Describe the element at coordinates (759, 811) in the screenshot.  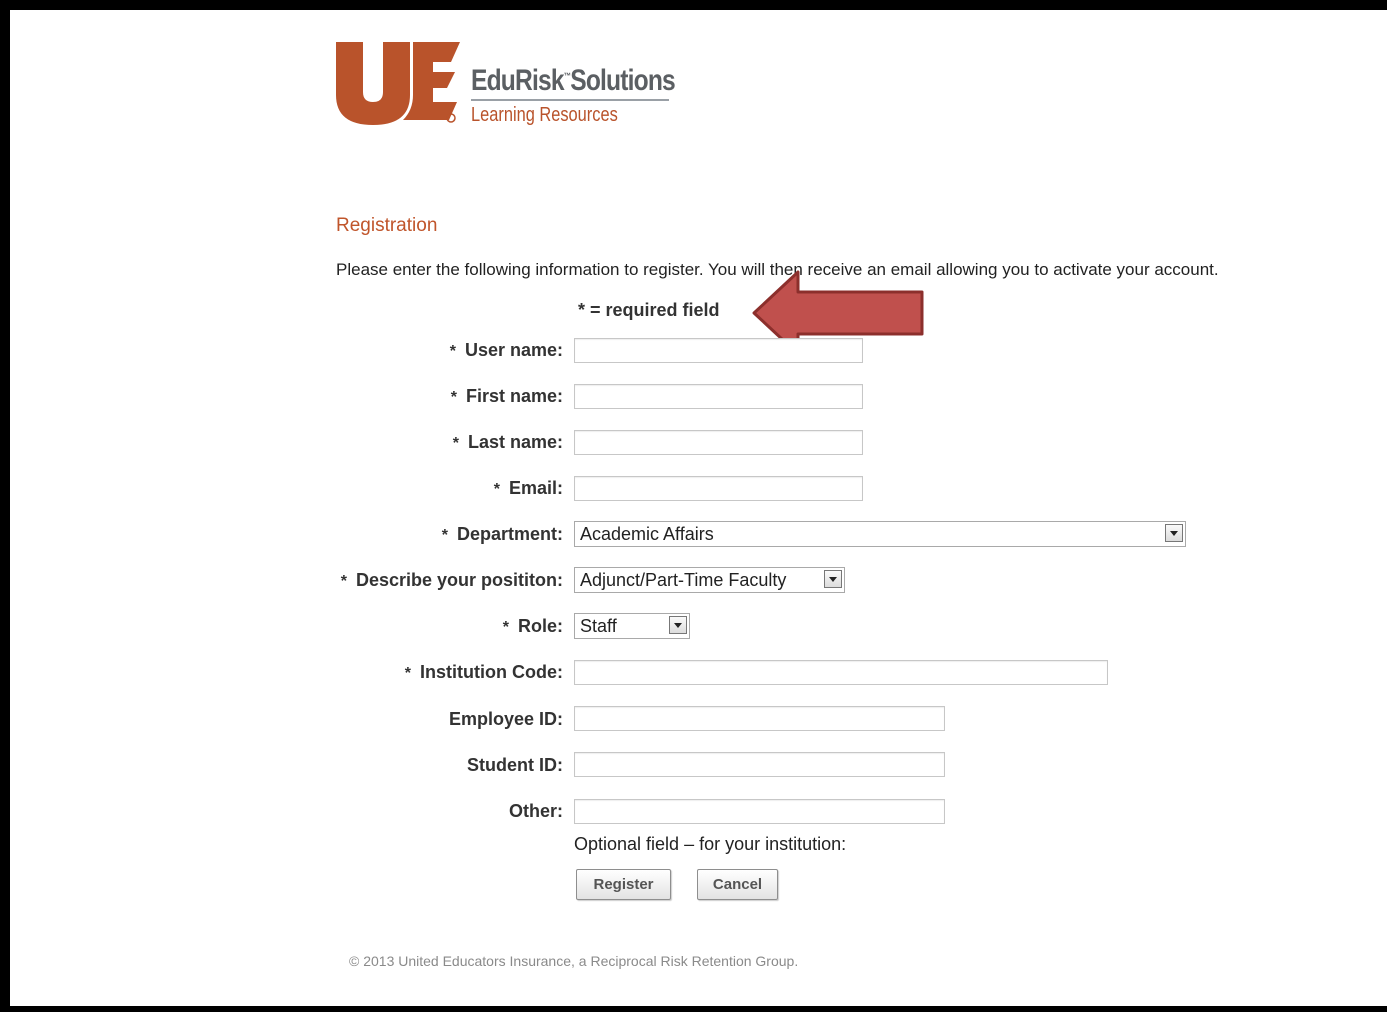
I see `other-input` at that location.